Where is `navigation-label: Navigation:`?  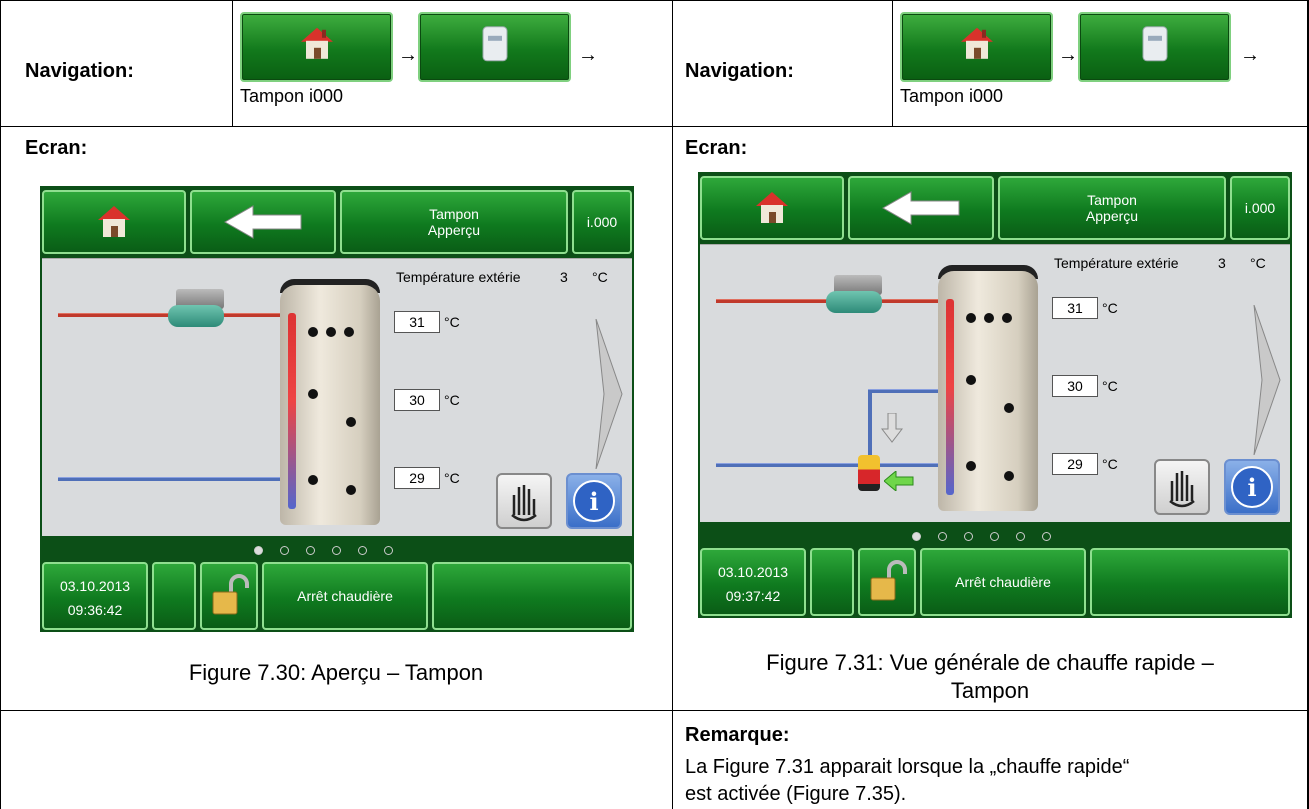
navigation-label: Navigation: is located at coordinates (79, 71).